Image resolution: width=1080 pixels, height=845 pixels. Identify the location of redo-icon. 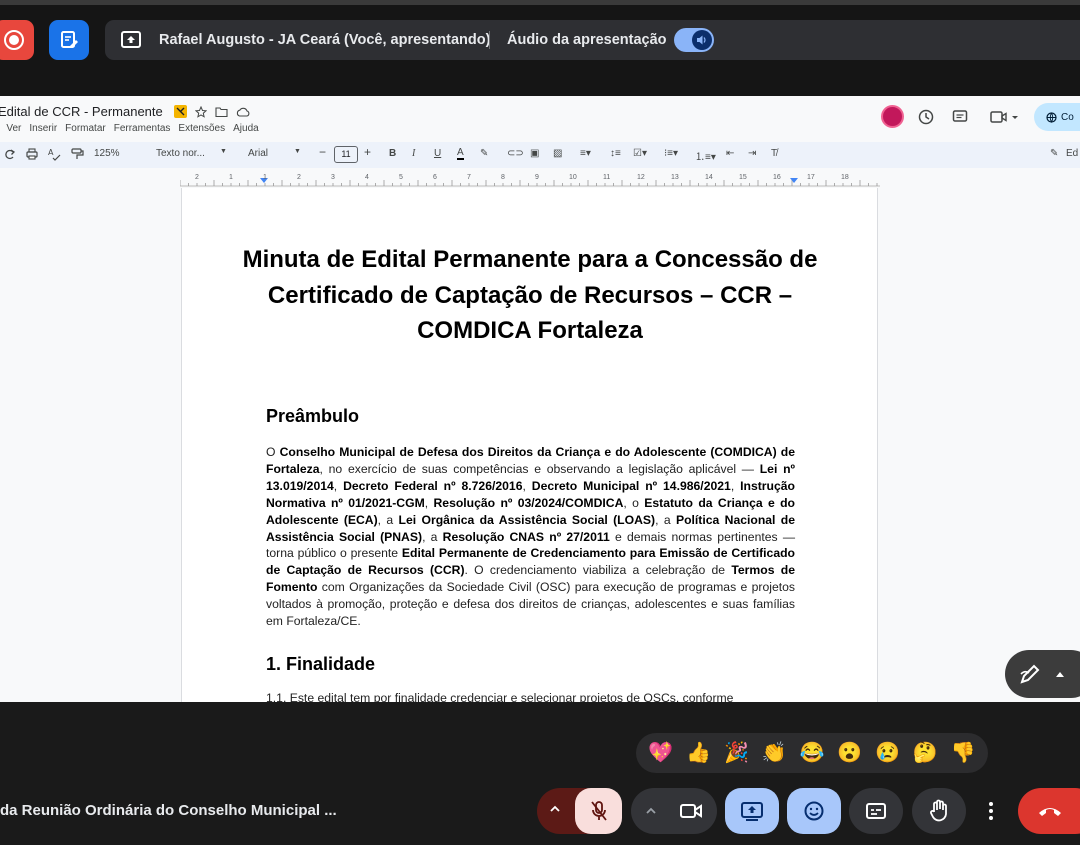
(10, 154).